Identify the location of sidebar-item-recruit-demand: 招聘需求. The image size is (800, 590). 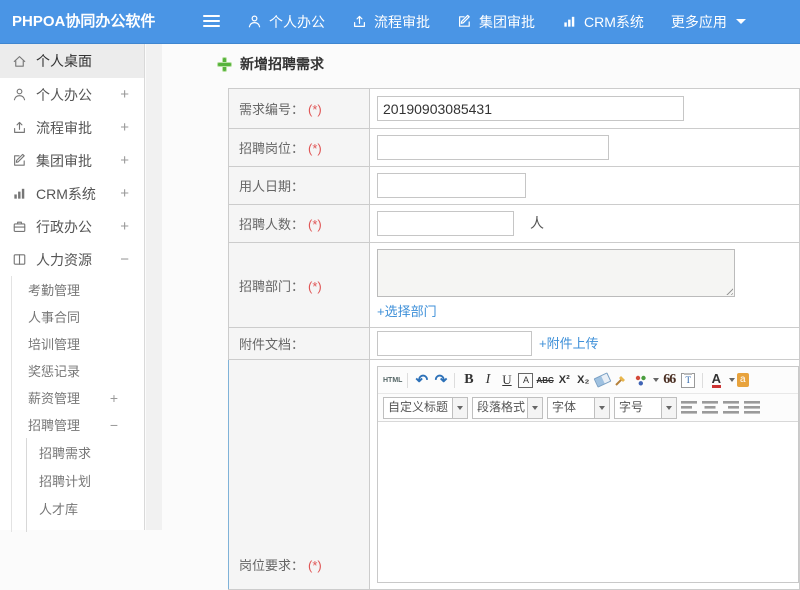
(85, 452).